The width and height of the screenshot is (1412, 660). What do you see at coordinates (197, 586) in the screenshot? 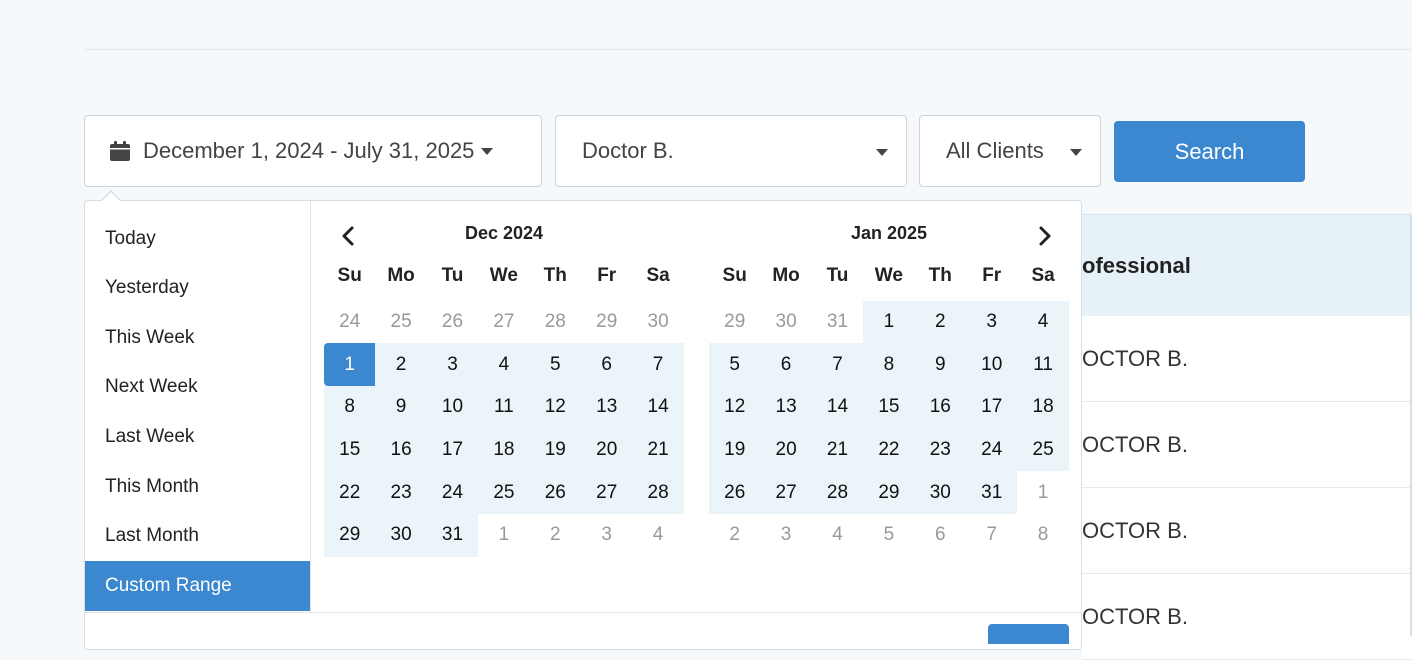
I see `range-item-custom-range: Custom Range` at bounding box center [197, 586].